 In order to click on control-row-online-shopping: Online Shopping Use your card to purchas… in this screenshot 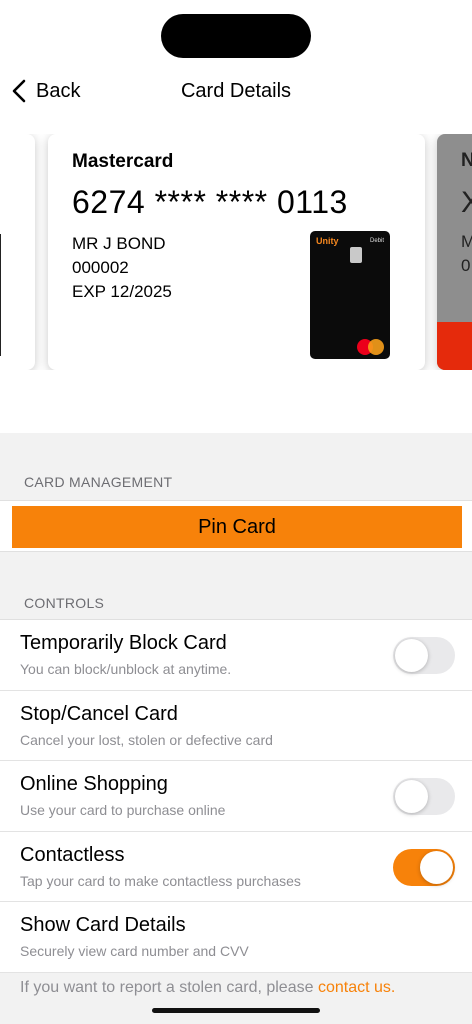, I will do `click(236, 796)`.